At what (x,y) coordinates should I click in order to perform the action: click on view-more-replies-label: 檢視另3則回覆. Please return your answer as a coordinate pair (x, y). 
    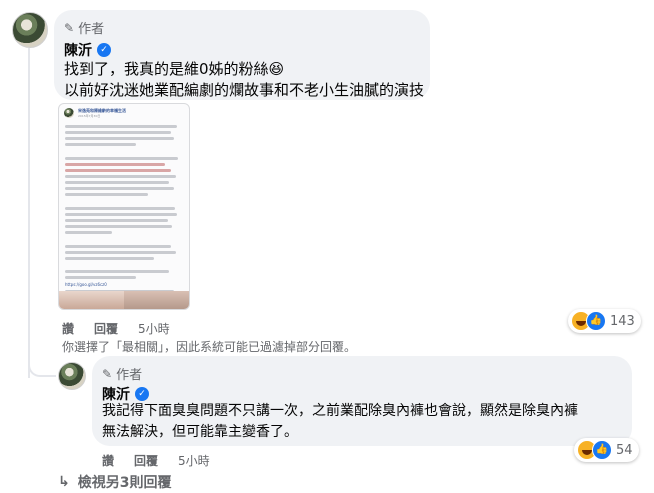
    Looking at the image, I should click on (124, 483).